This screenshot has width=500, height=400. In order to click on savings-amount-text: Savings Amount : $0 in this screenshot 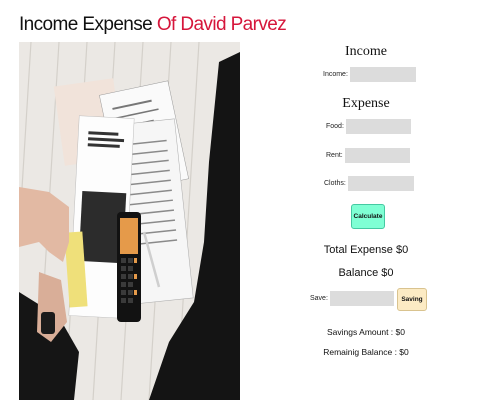, I will do `click(366, 332)`.